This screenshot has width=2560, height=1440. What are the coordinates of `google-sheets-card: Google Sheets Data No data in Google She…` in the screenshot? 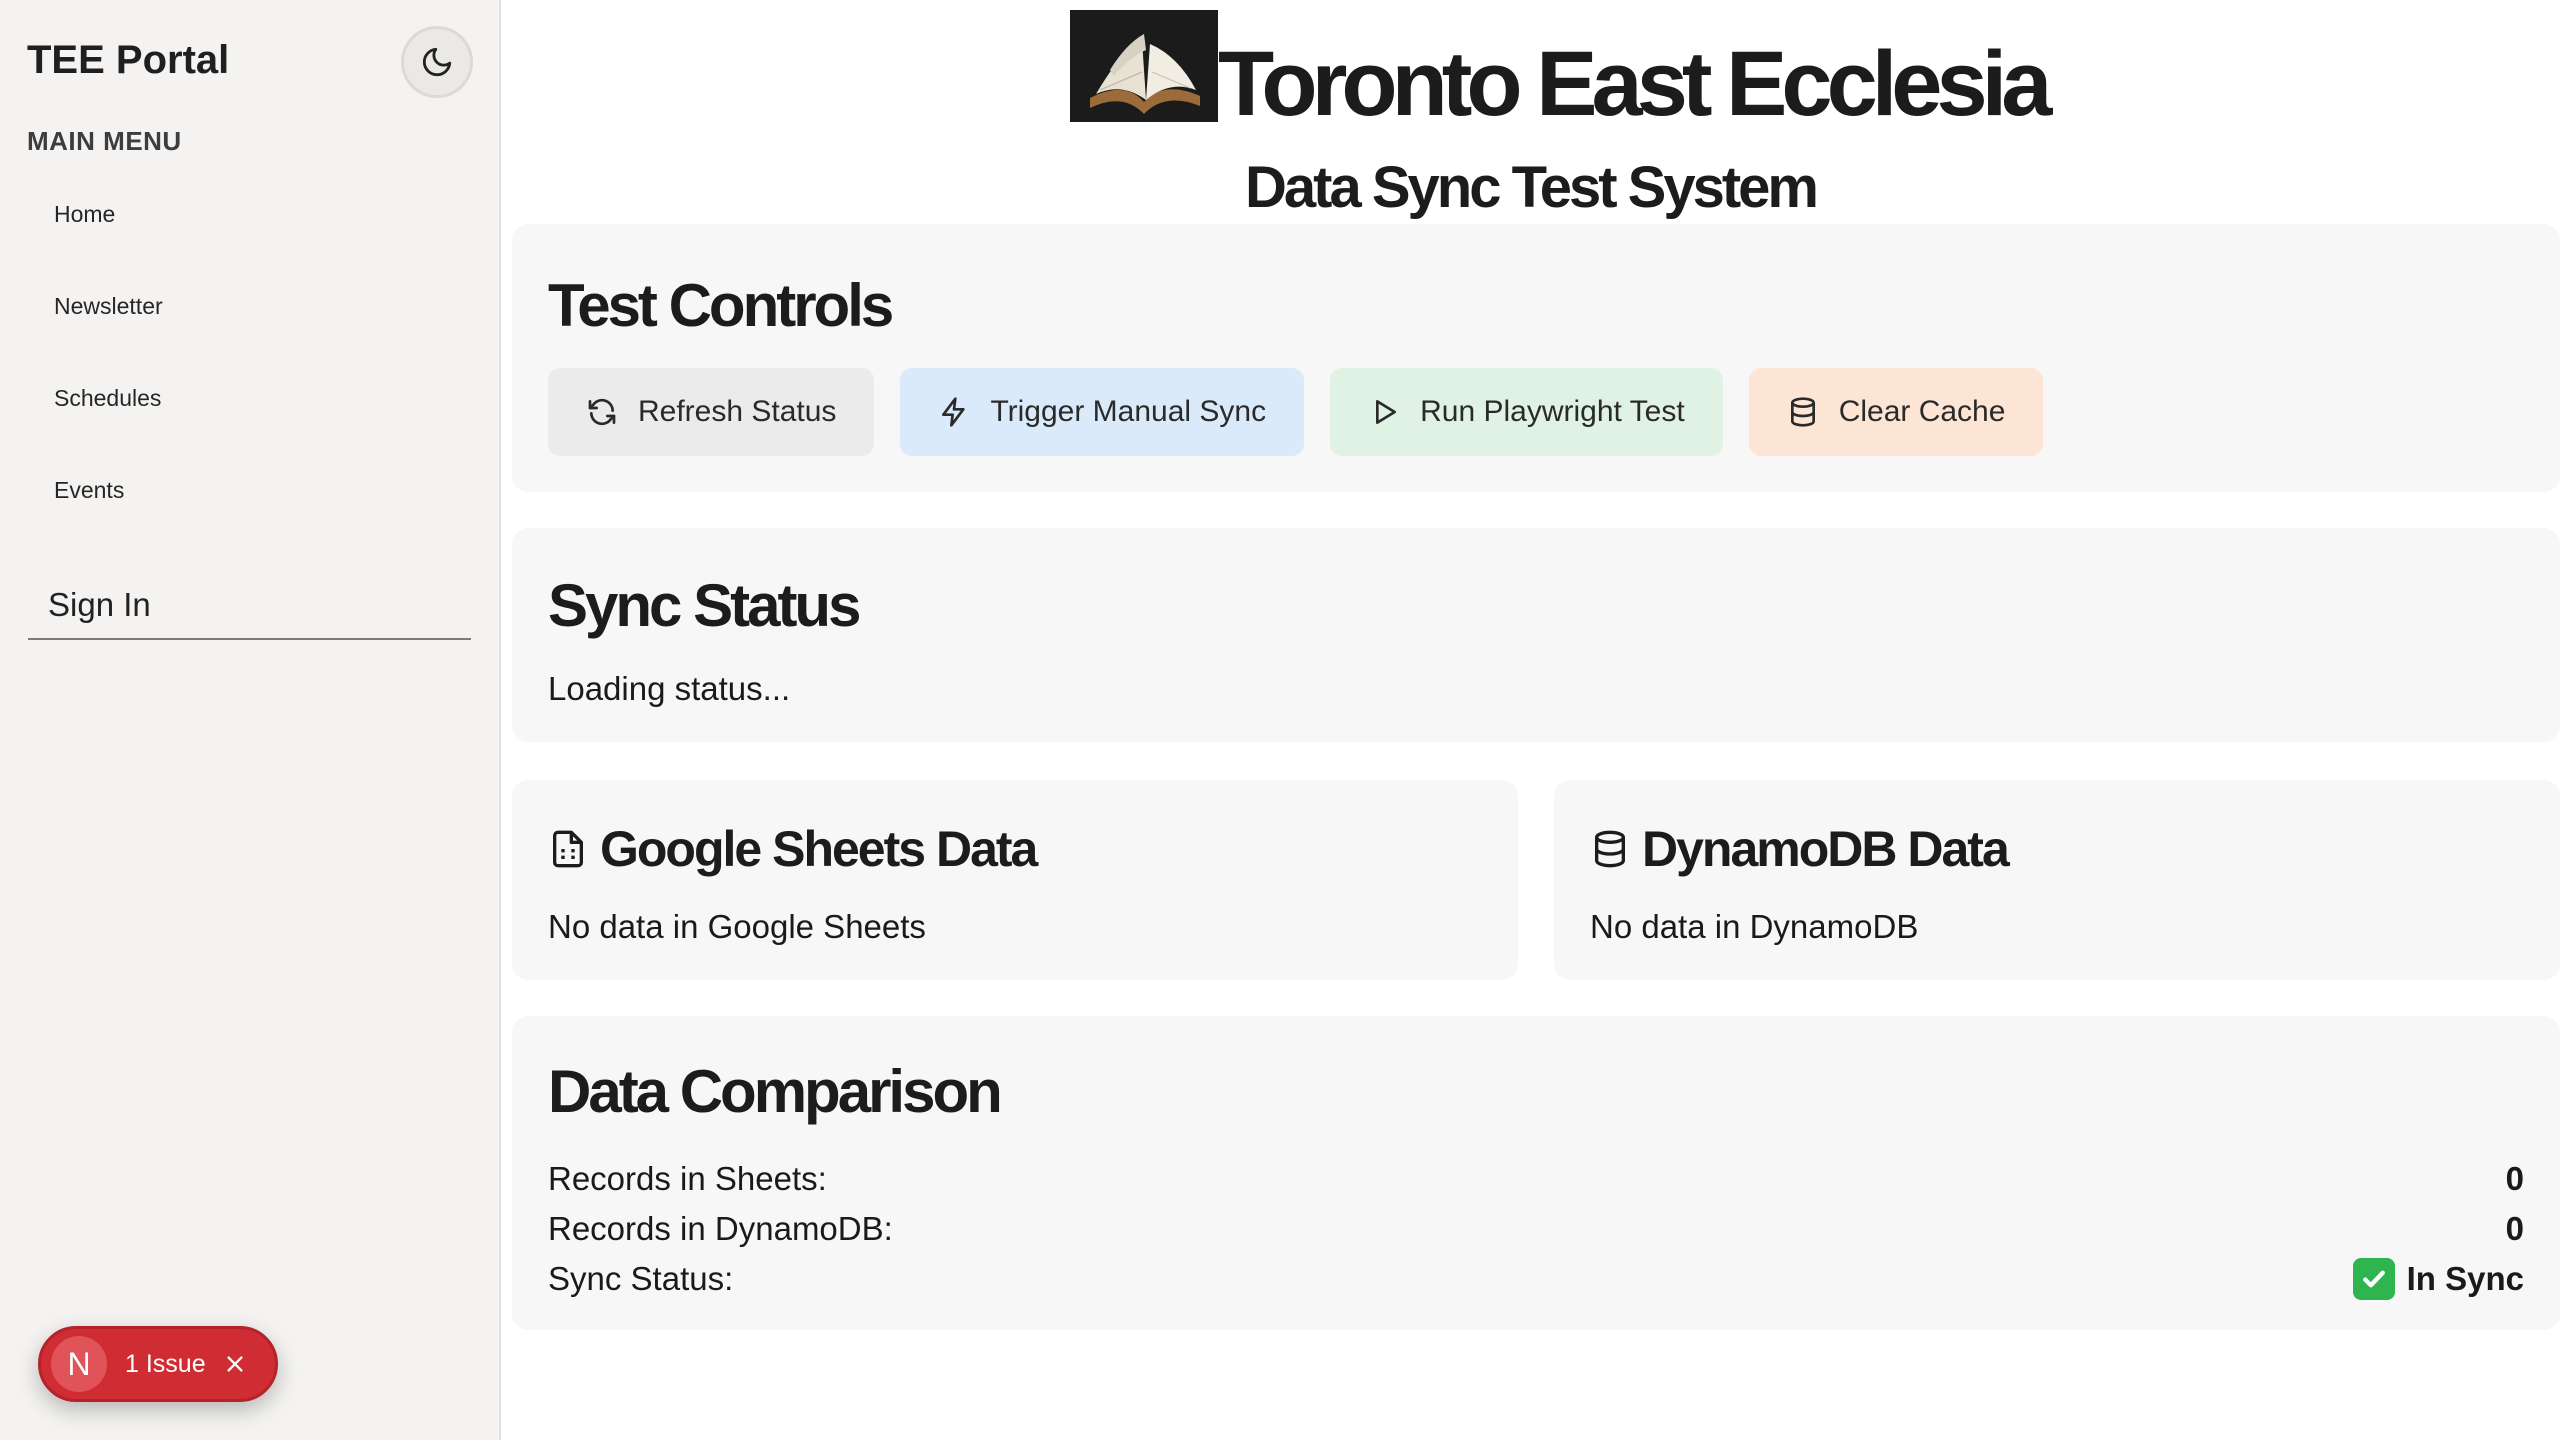 It's located at (1015, 880).